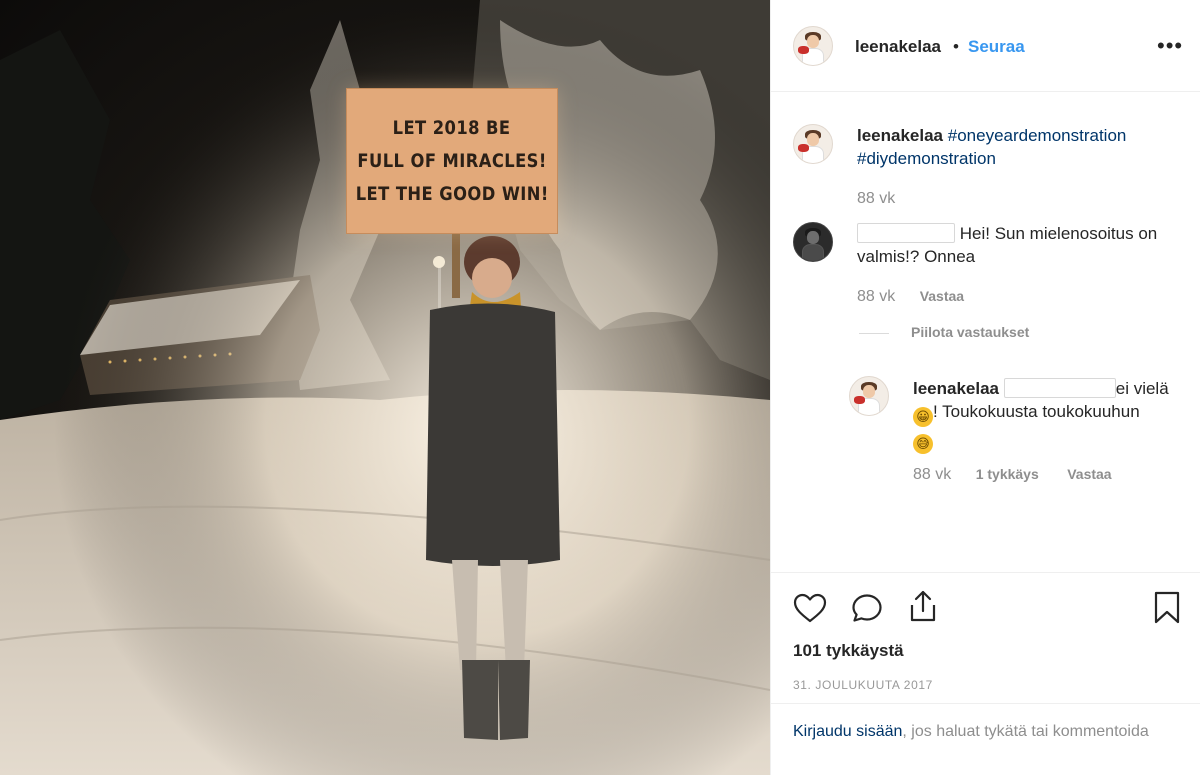 This screenshot has width=1200, height=775. What do you see at coordinates (867, 608) in the screenshot?
I see `speech-bubble-icon` at bounding box center [867, 608].